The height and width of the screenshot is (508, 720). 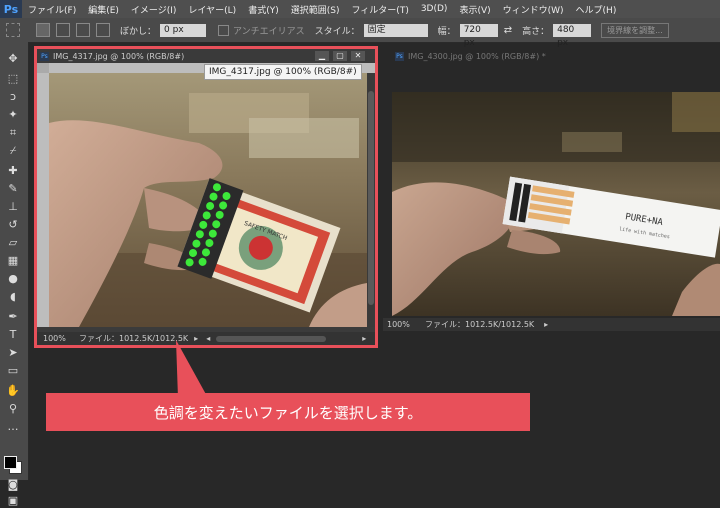 I want to click on instruction-text: 色調を変えたいファイルを選択します。, so click(x=288, y=412).